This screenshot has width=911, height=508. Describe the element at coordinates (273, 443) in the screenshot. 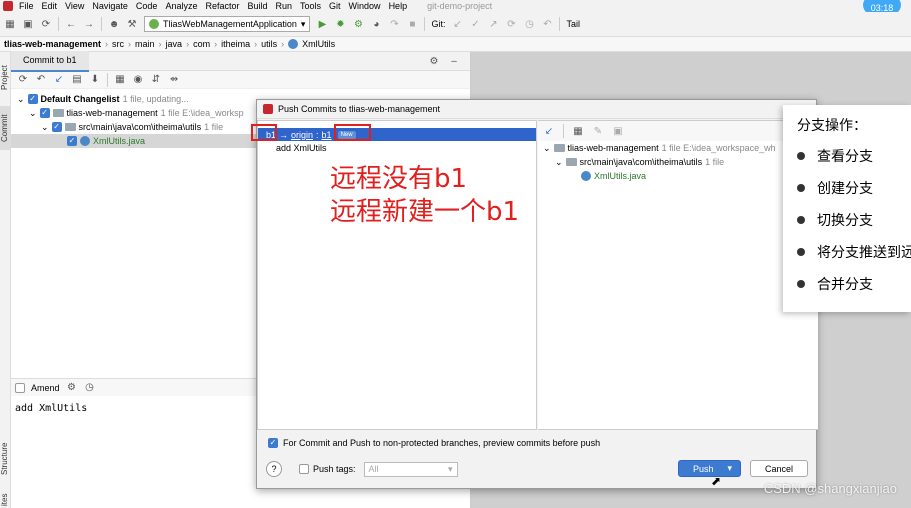

I see `preview-checkbox: ✓` at that location.